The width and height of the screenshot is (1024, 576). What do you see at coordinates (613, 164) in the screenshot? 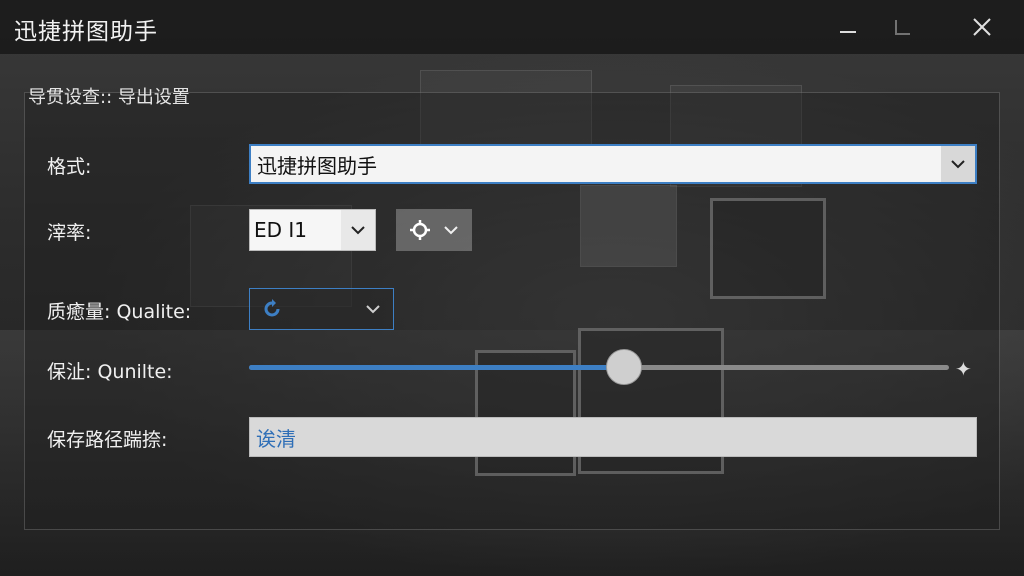
I see `format-select: 迅捷拼图助手` at bounding box center [613, 164].